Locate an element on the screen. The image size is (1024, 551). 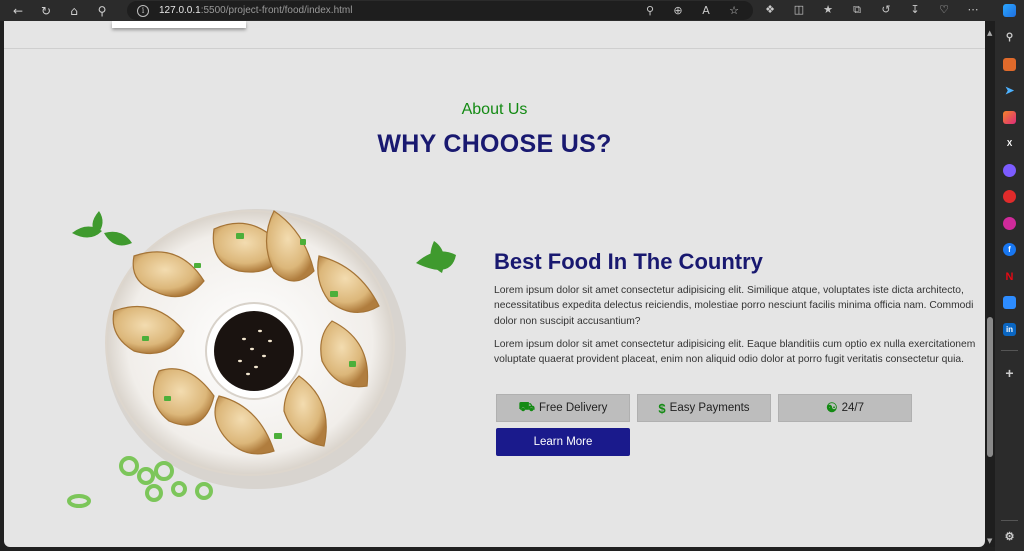
about-title: Best Food In The Country is located at coordinates (628, 261).